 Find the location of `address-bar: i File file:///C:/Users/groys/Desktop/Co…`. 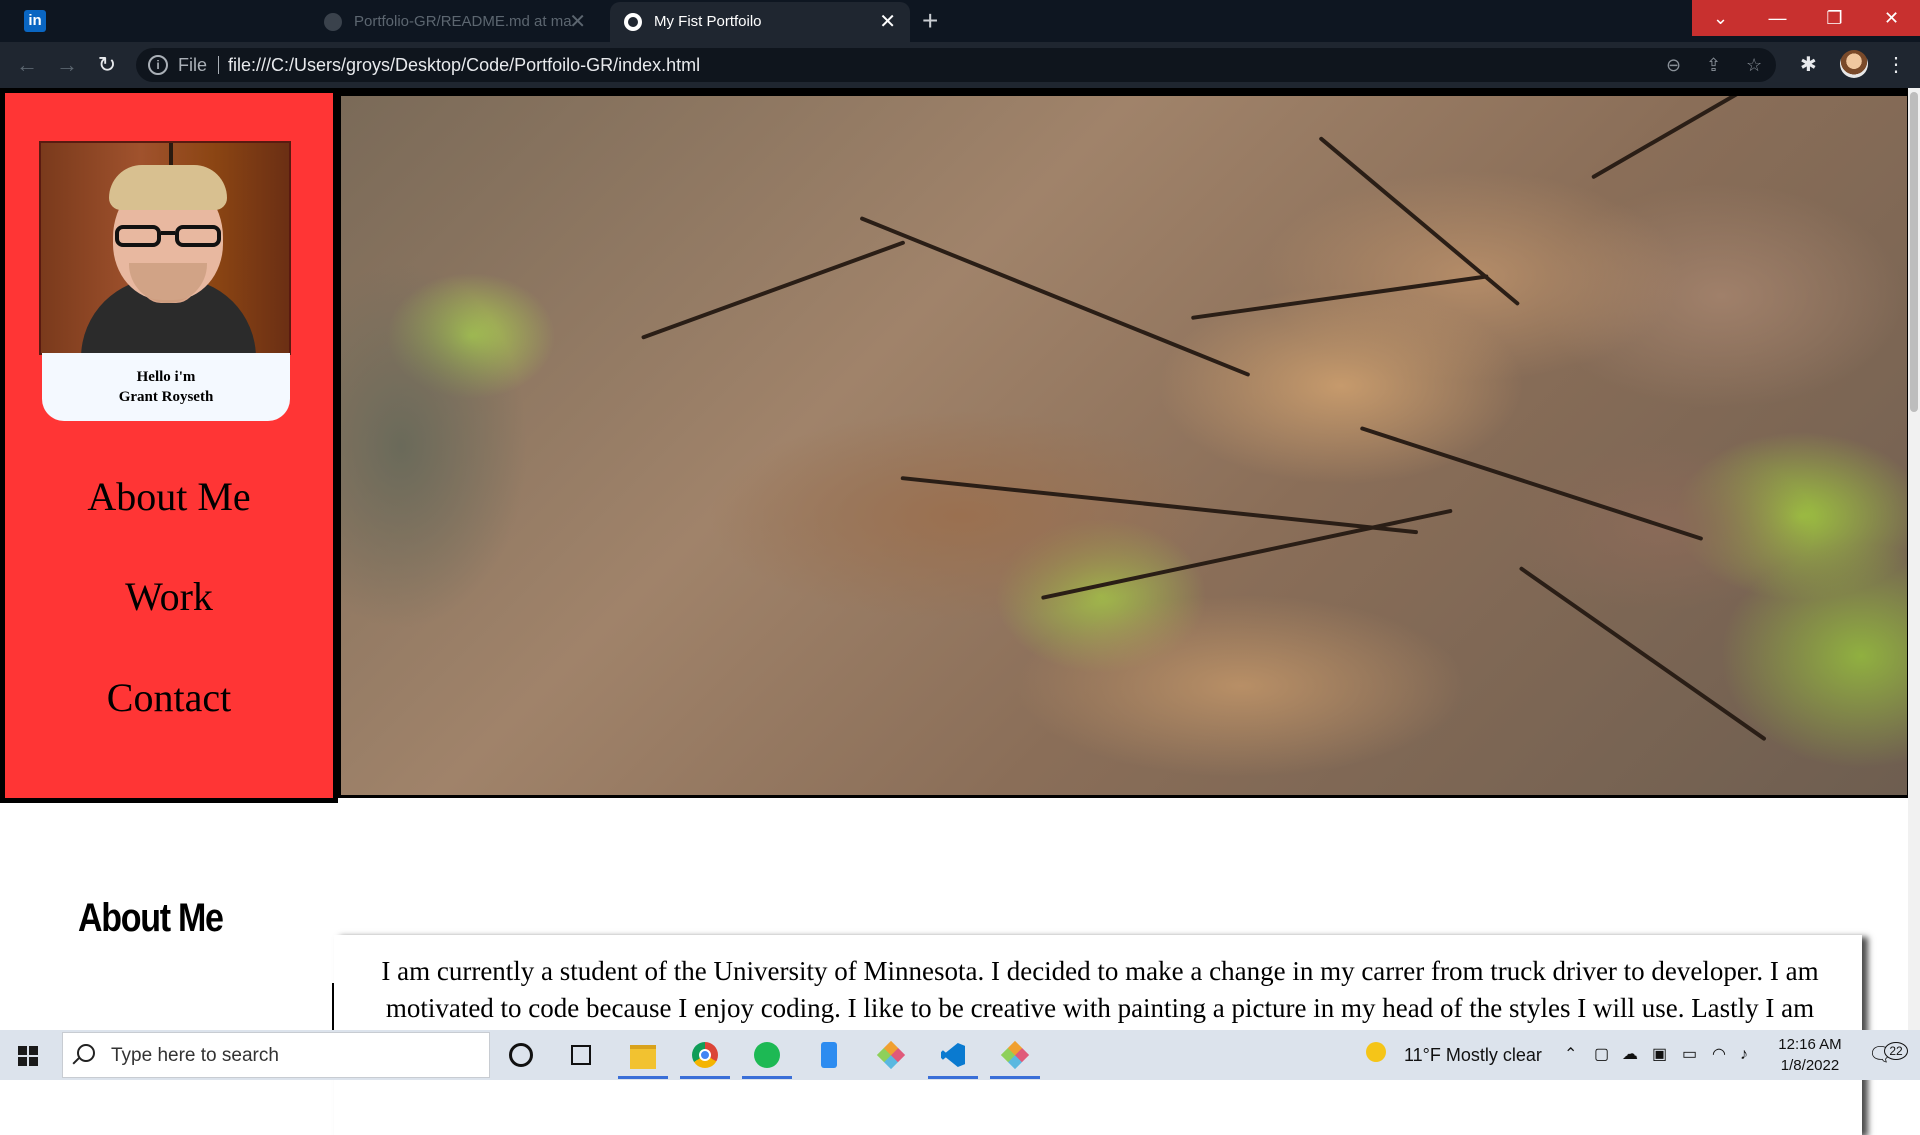

address-bar: i File file:///C:/Users/groys/Desktop/Co… is located at coordinates (956, 65).